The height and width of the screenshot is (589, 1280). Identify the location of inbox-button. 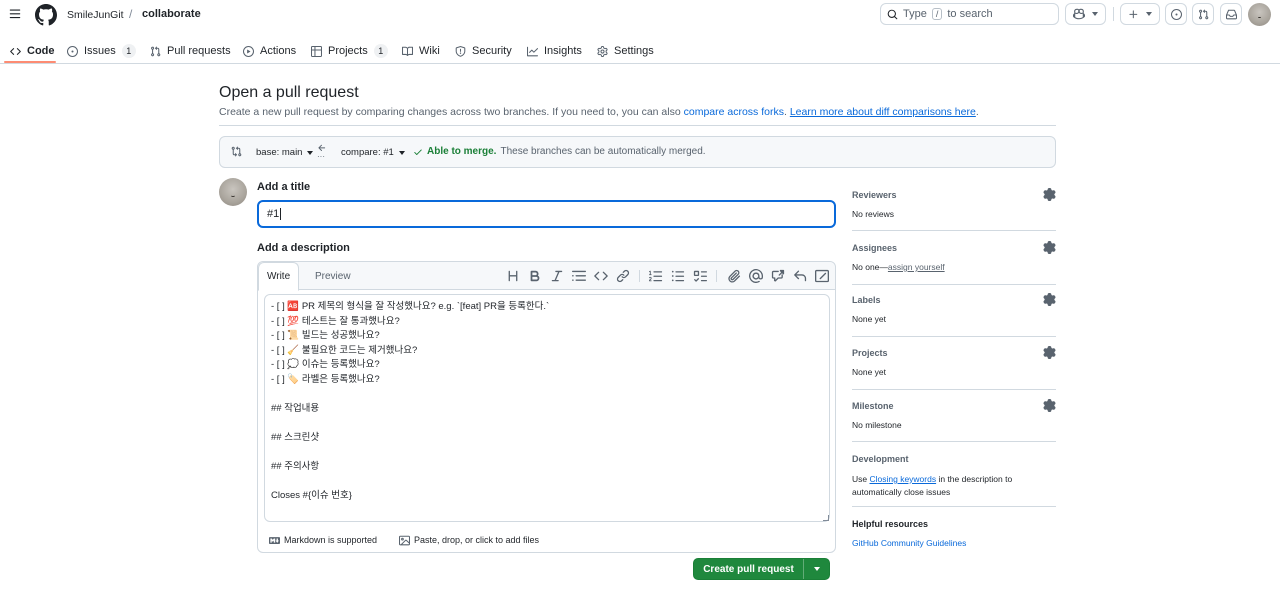
(1231, 14).